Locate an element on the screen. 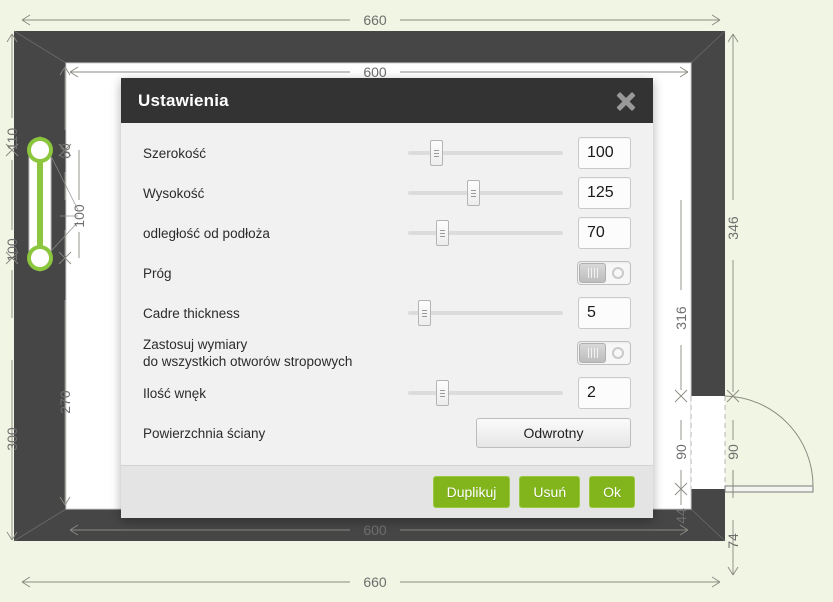 The height and width of the screenshot is (602, 833). dim-right-inner-lower: 90 is located at coordinates (681, 452).